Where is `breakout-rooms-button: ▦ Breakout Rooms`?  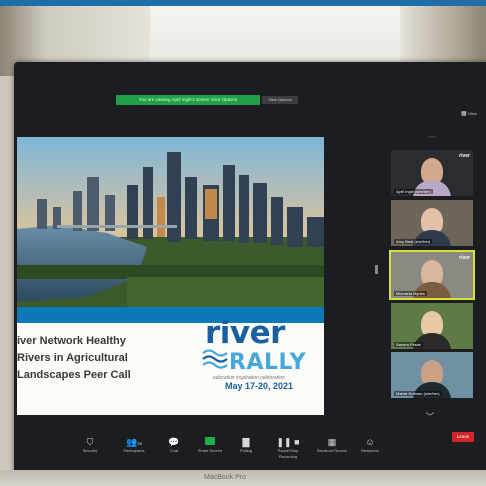
breakout-rooms-button: ▦ Breakout Rooms is located at coordinates (332, 445).